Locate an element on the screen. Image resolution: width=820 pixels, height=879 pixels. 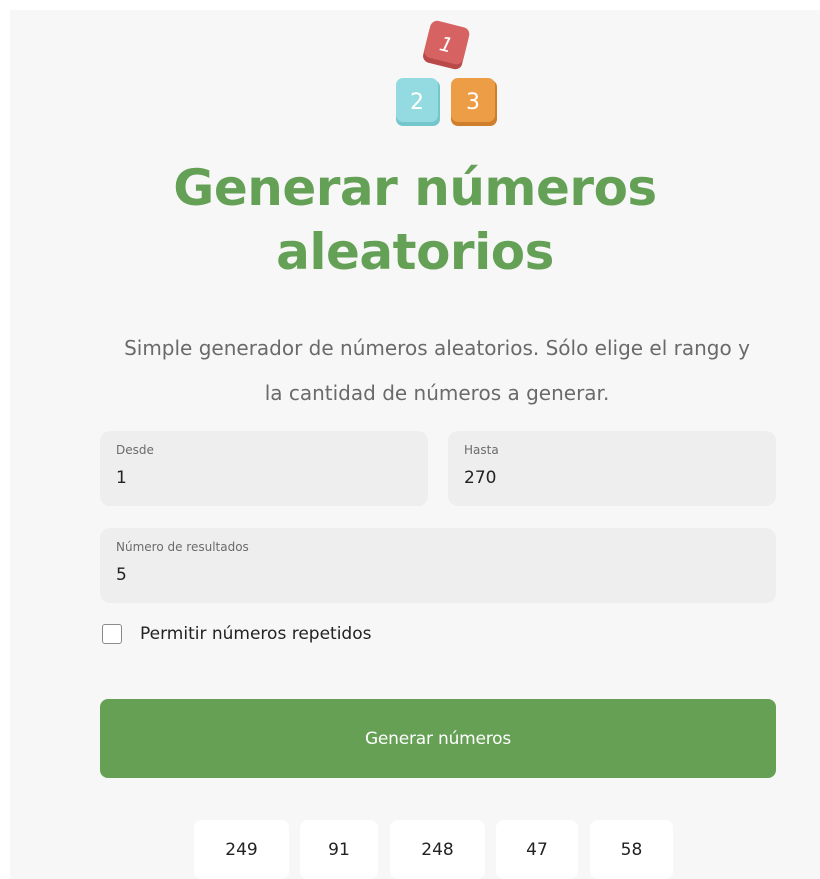
result-item: 91 is located at coordinates (339, 849).